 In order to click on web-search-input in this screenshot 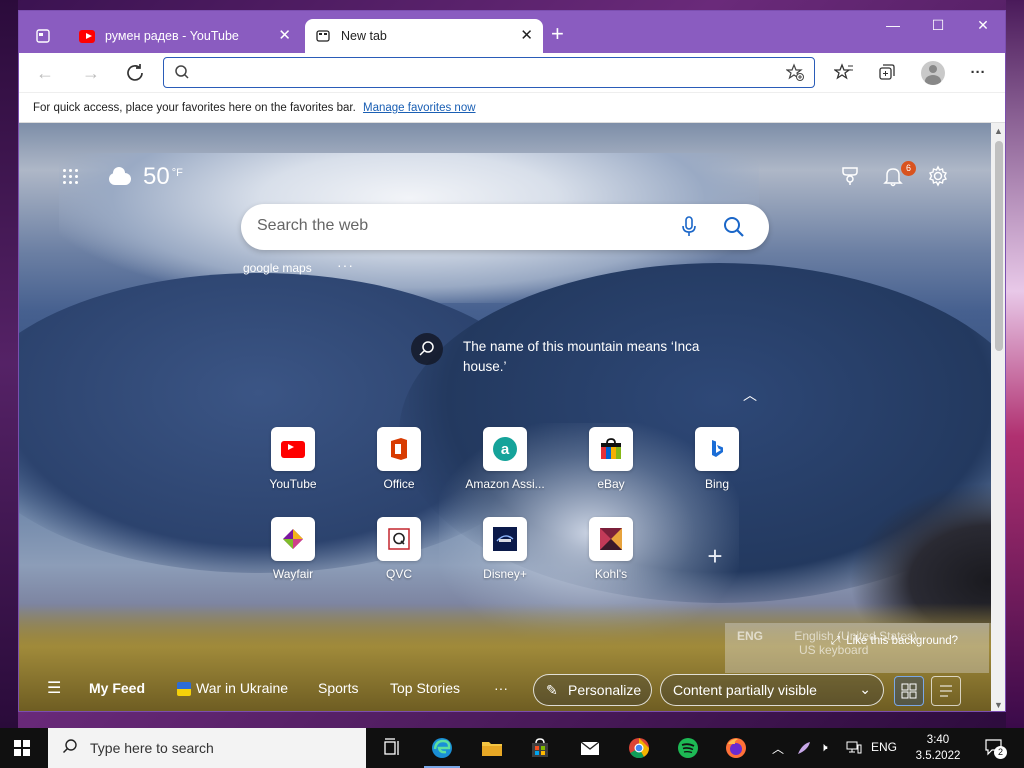, I will do `click(457, 226)`.